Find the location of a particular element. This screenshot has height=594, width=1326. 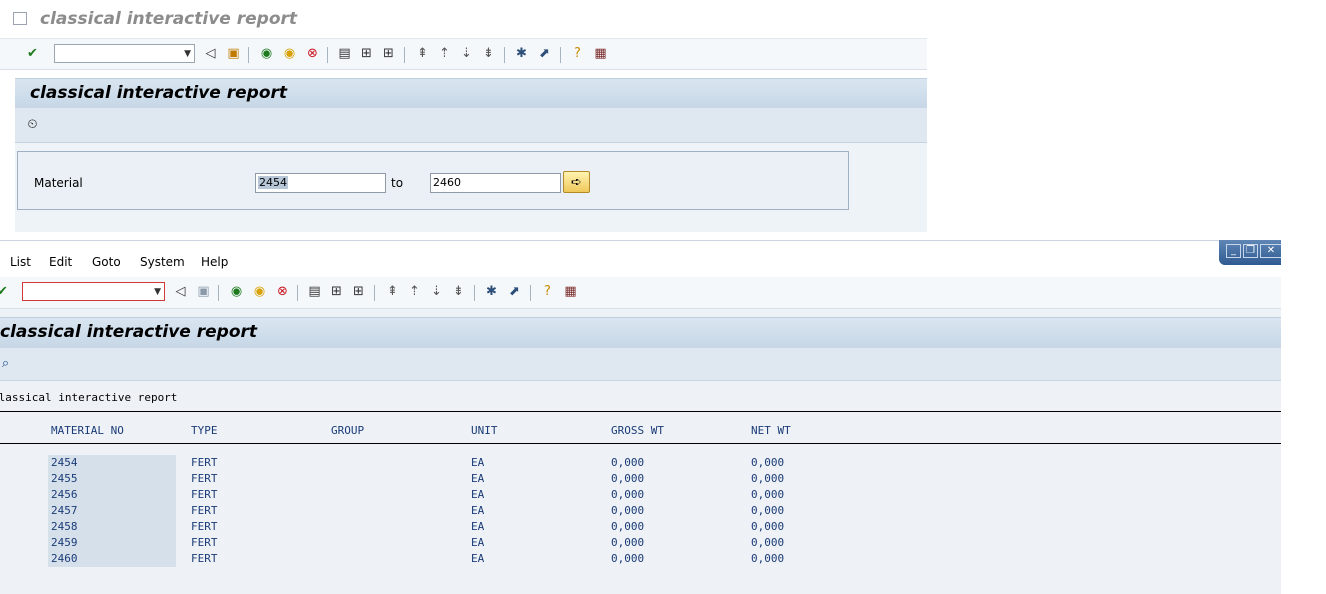

material-number: 2454 is located at coordinates (64, 462).